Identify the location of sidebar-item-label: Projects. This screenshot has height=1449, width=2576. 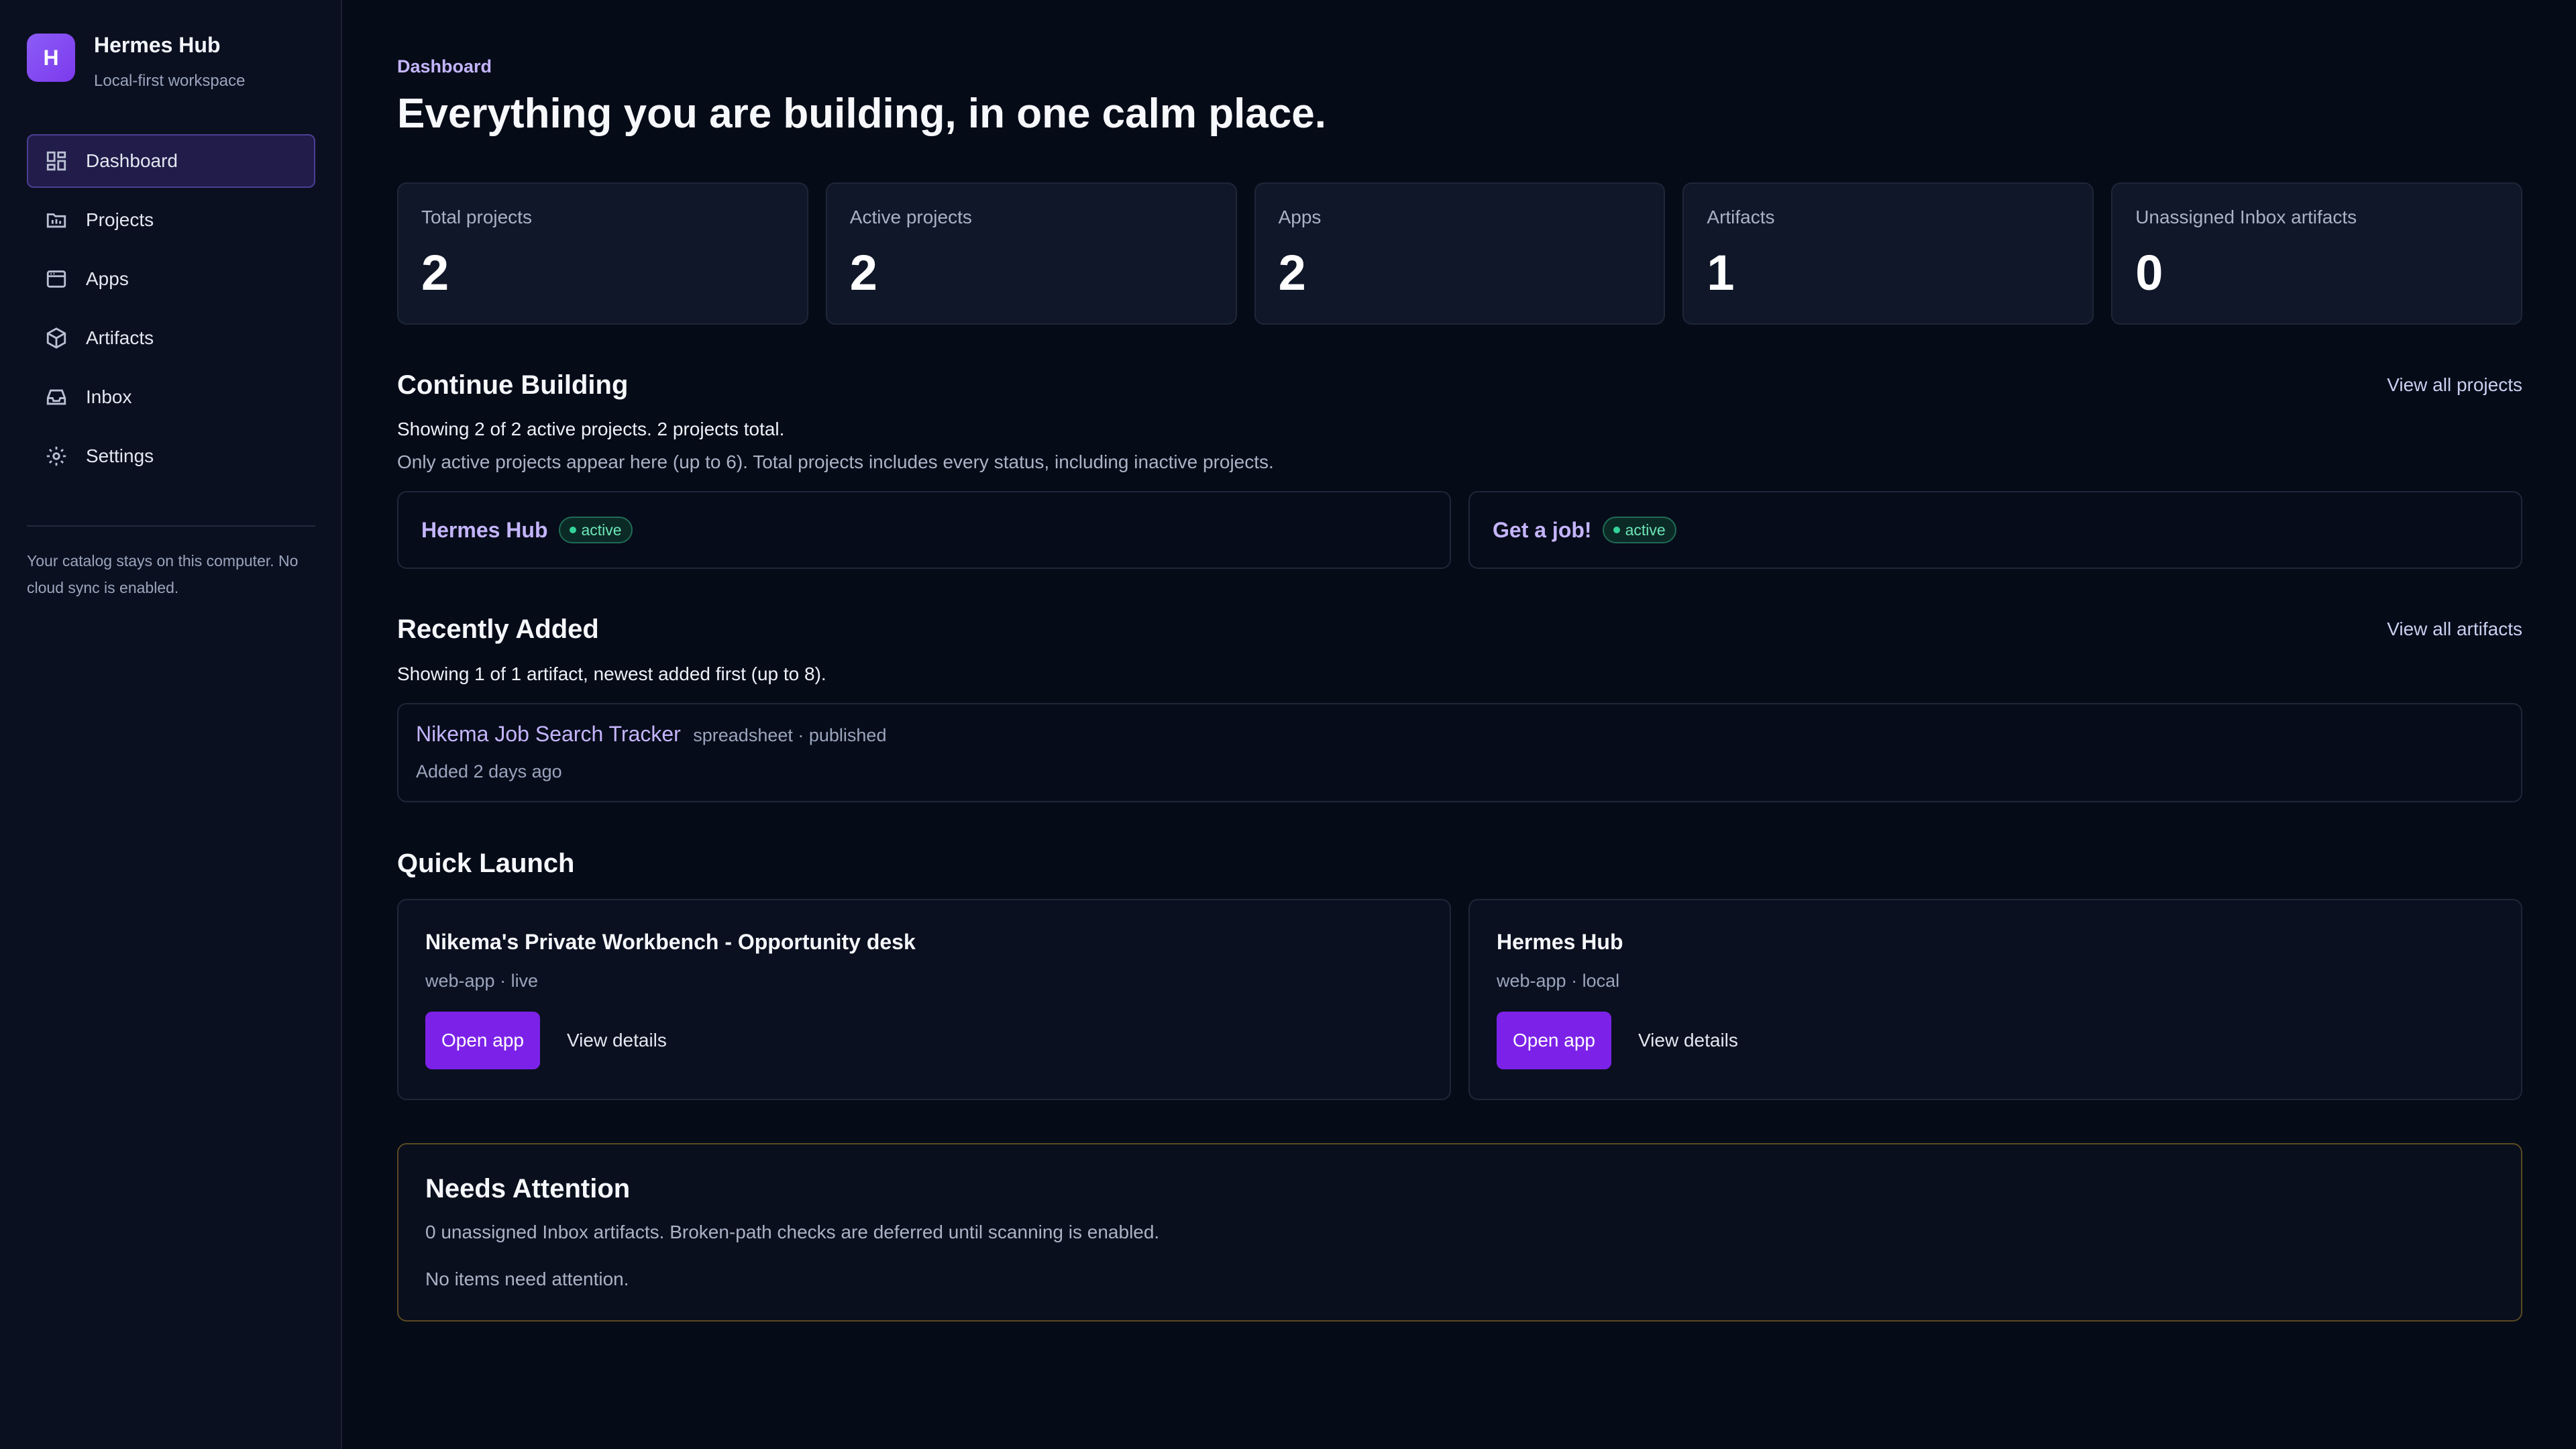
(120, 219).